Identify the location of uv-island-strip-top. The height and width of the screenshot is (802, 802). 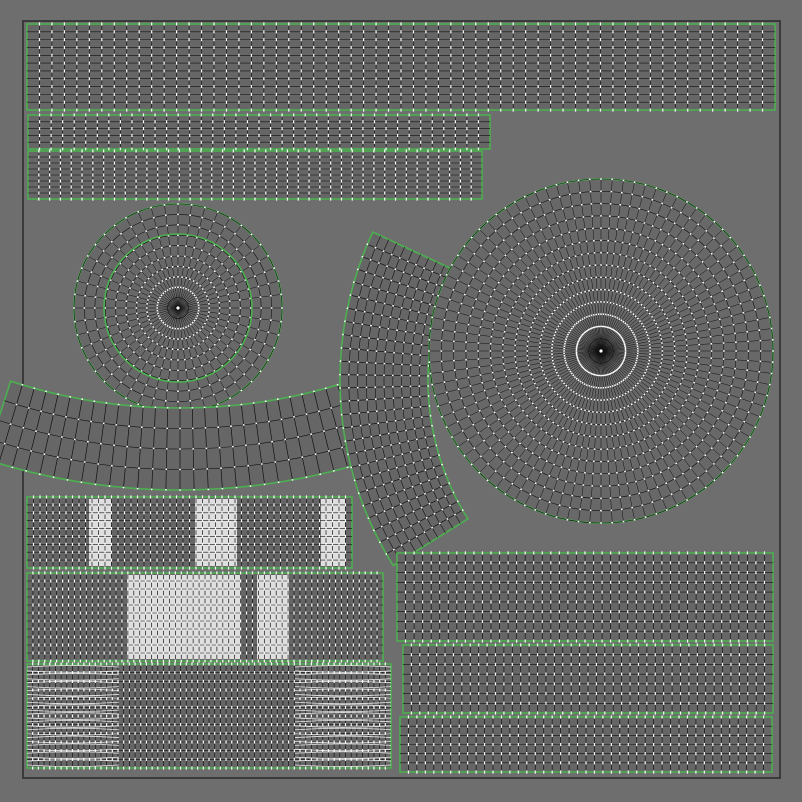
(401, 67).